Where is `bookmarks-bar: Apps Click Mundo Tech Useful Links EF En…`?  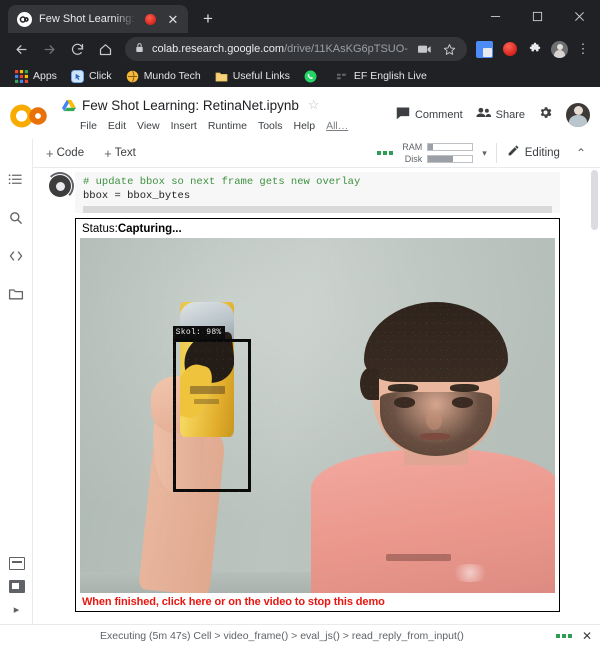
bookmarks-bar: Apps Click Mundo Tech Useful Links EF En… is located at coordinates (300, 76).